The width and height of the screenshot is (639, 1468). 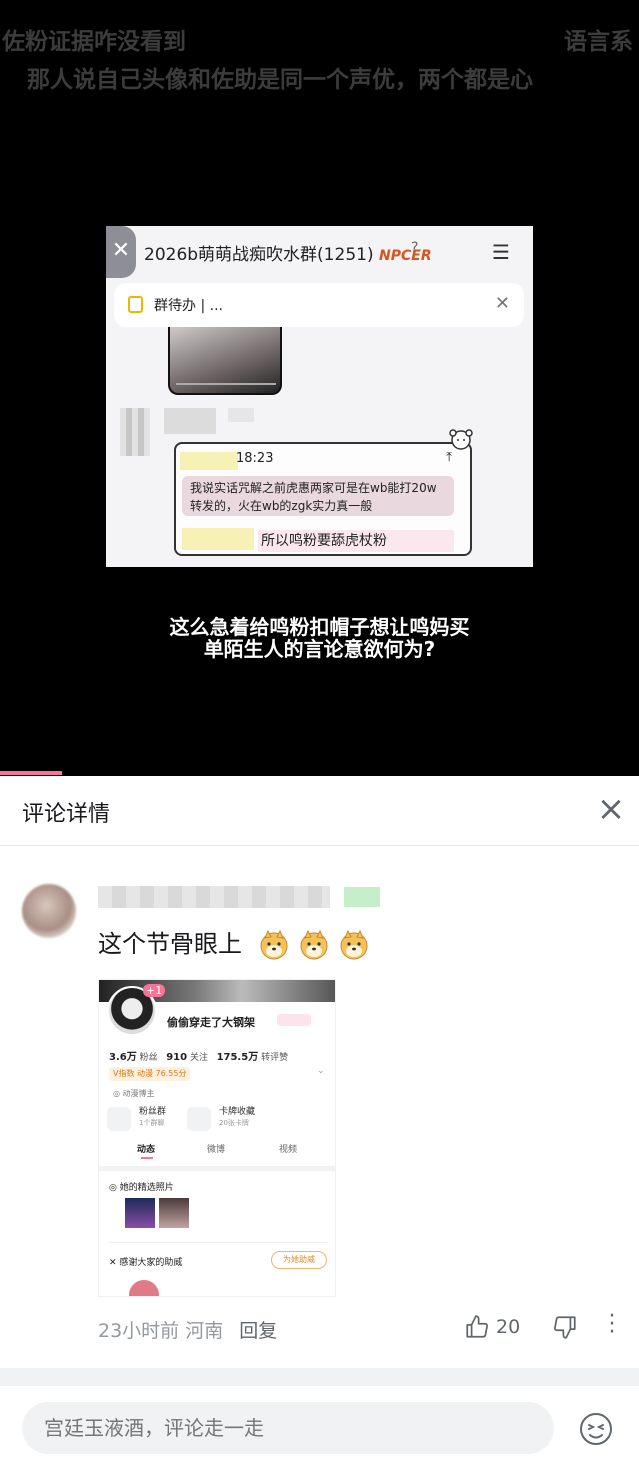 I want to click on like-count: 20, so click(x=508, y=1327).